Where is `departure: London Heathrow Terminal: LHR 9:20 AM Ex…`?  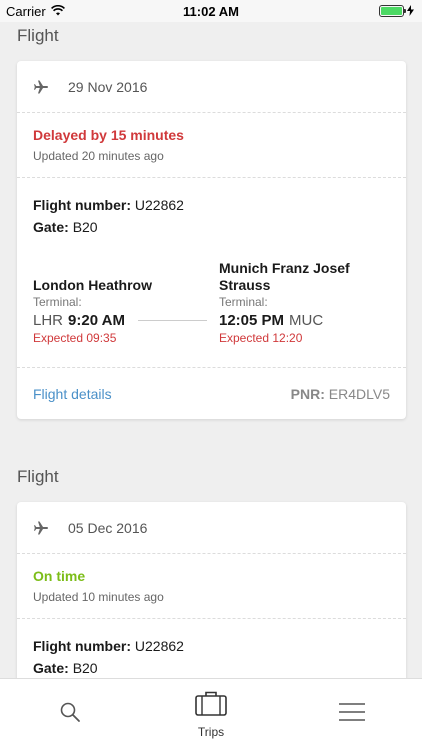
departure: London Heathrow Terminal: LHR 9:20 AM Ex… is located at coordinates (126, 302).